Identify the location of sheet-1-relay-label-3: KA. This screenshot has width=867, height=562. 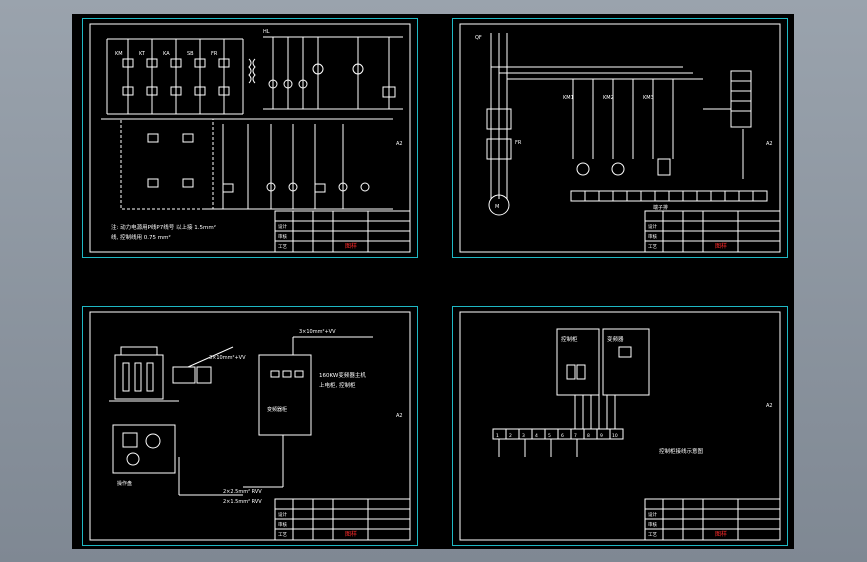
(166, 54).